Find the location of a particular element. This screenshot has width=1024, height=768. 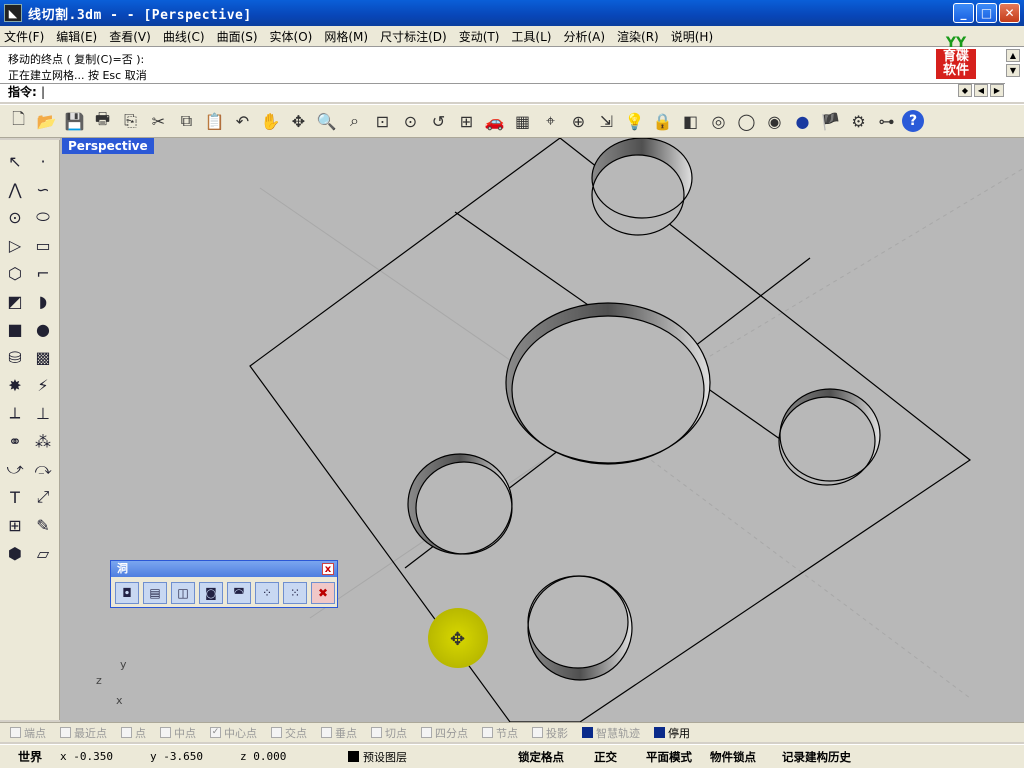

osnap-icon: ⊕ is located at coordinates (578, 121).